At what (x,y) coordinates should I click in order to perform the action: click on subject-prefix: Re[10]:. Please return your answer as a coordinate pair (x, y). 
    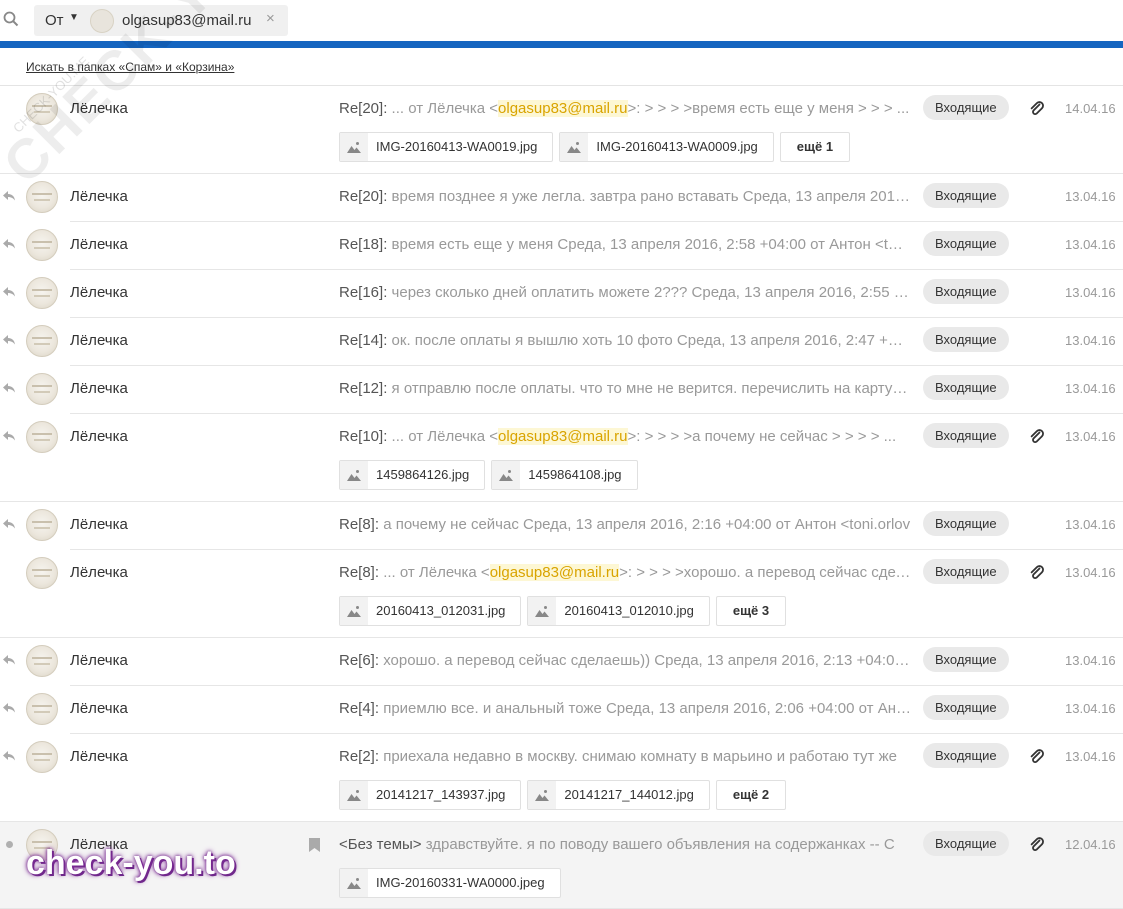
    Looking at the image, I should click on (363, 436).